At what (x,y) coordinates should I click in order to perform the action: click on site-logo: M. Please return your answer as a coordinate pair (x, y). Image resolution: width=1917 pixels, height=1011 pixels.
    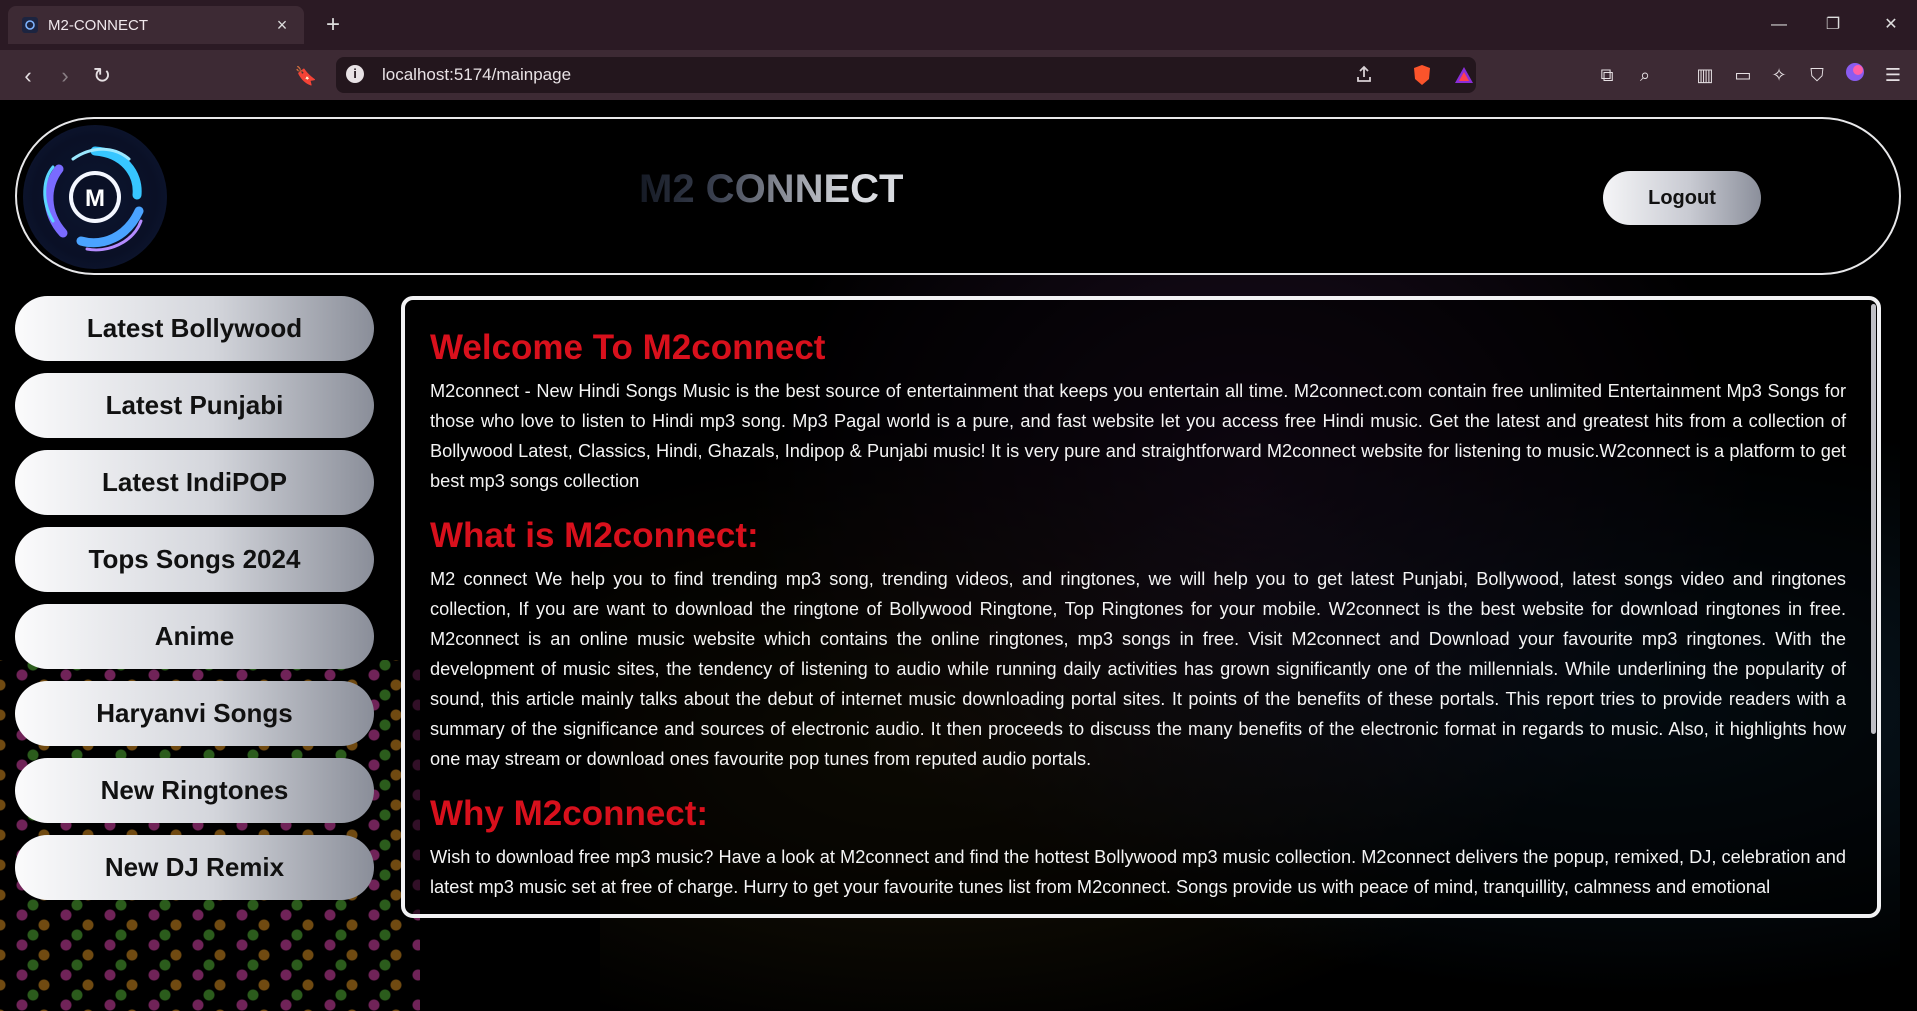
    Looking at the image, I should click on (95, 197).